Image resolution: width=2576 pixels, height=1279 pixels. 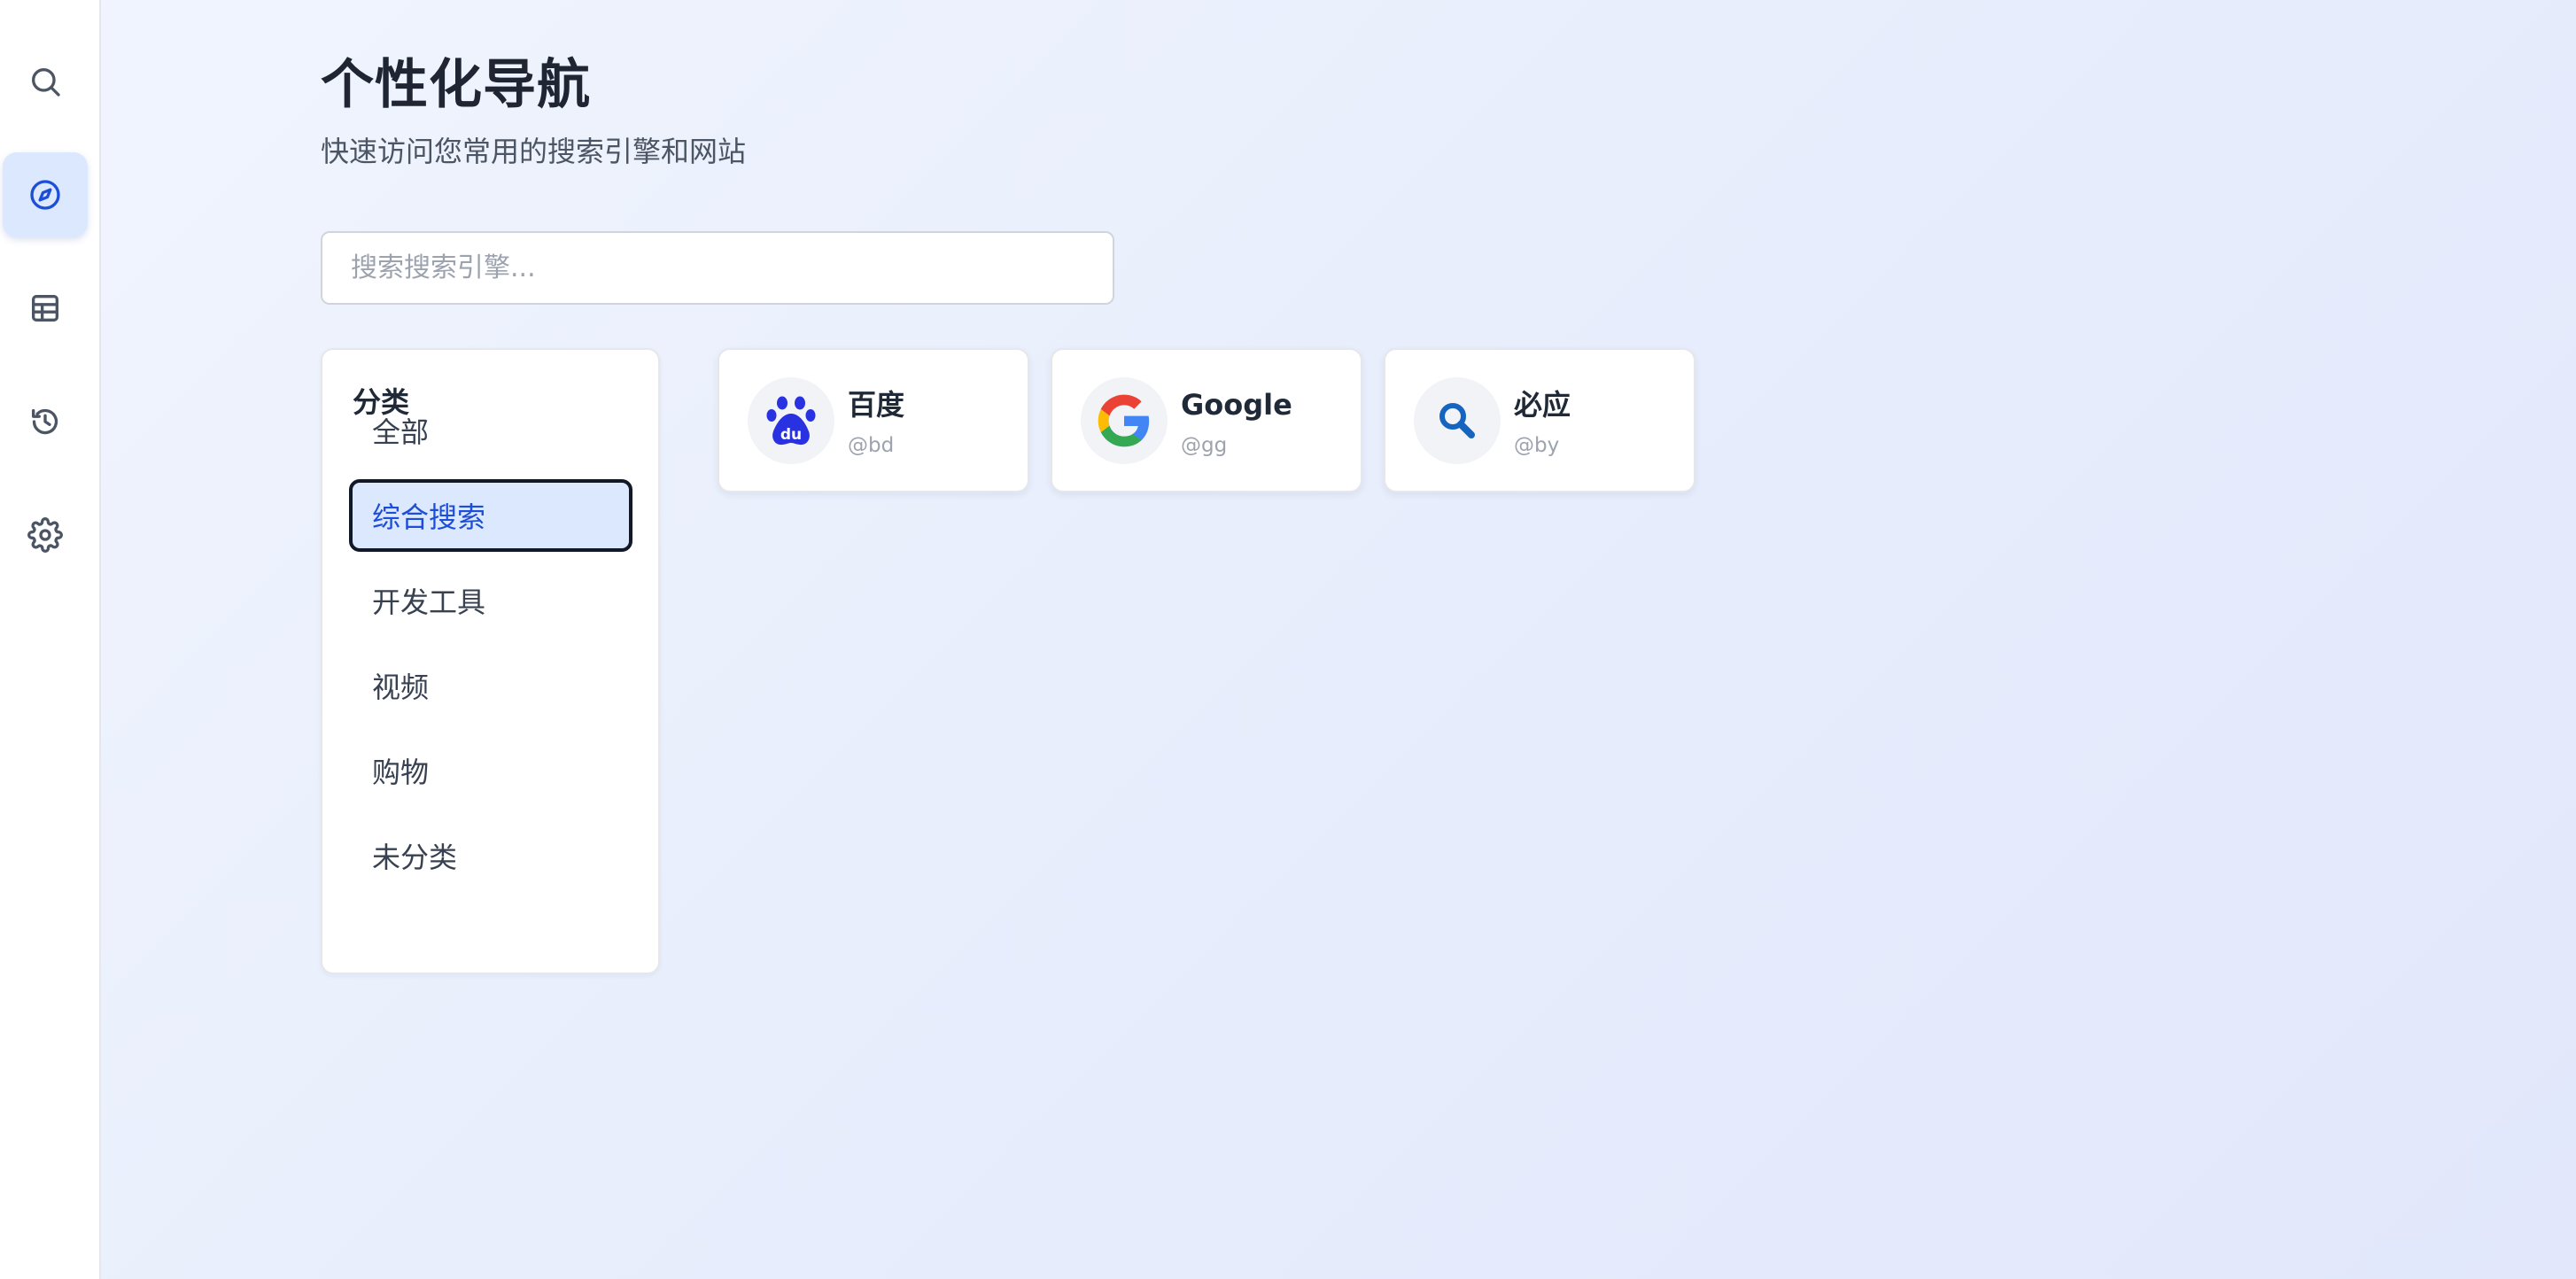 I want to click on category-item-all: 全部, so click(x=490, y=430).